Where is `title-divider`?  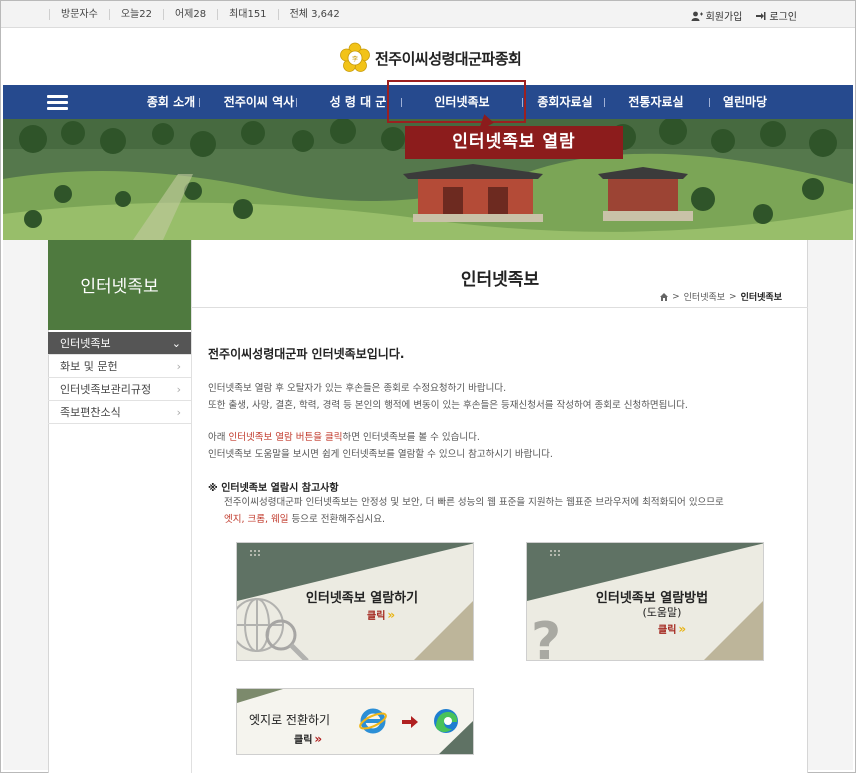
title-divider is located at coordinates (500, 307).